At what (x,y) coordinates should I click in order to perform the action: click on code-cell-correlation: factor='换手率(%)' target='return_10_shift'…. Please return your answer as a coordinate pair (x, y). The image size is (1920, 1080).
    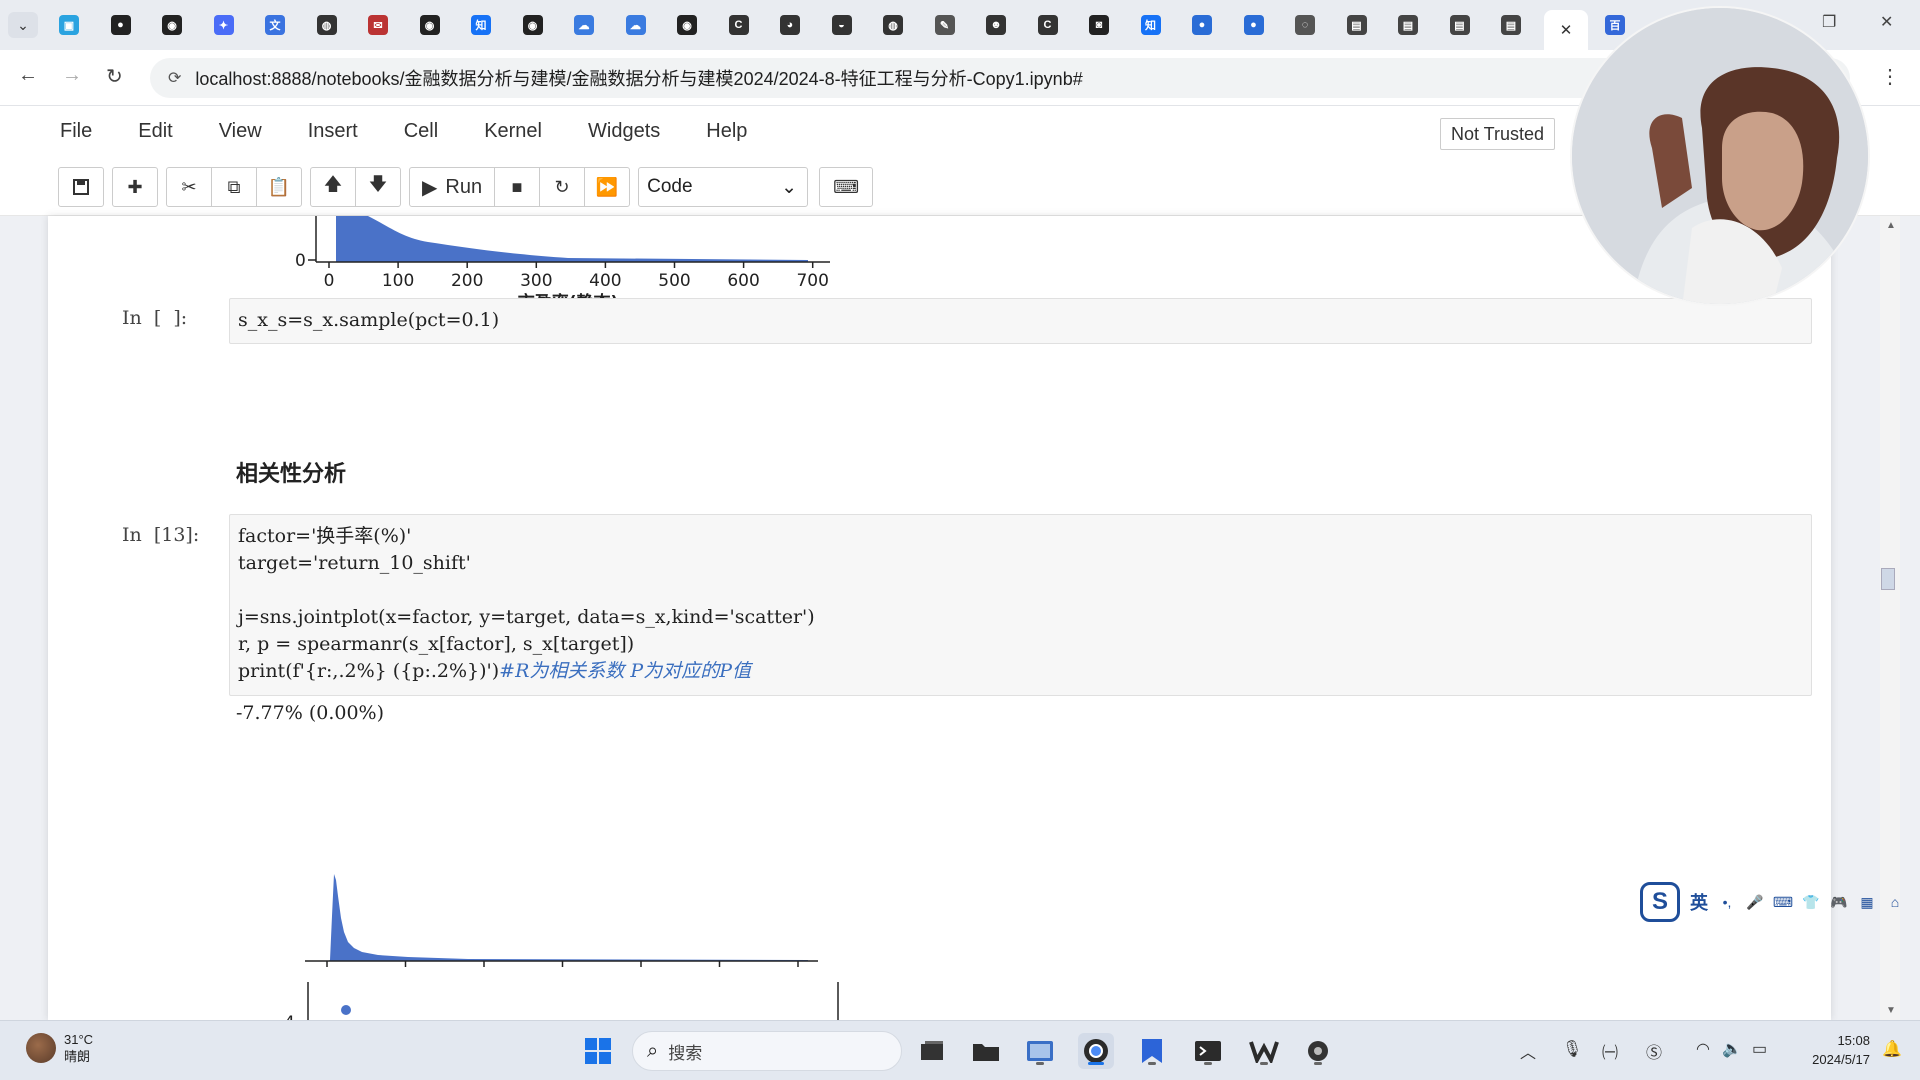
    Looking at the image, I should click on (1020, 605).